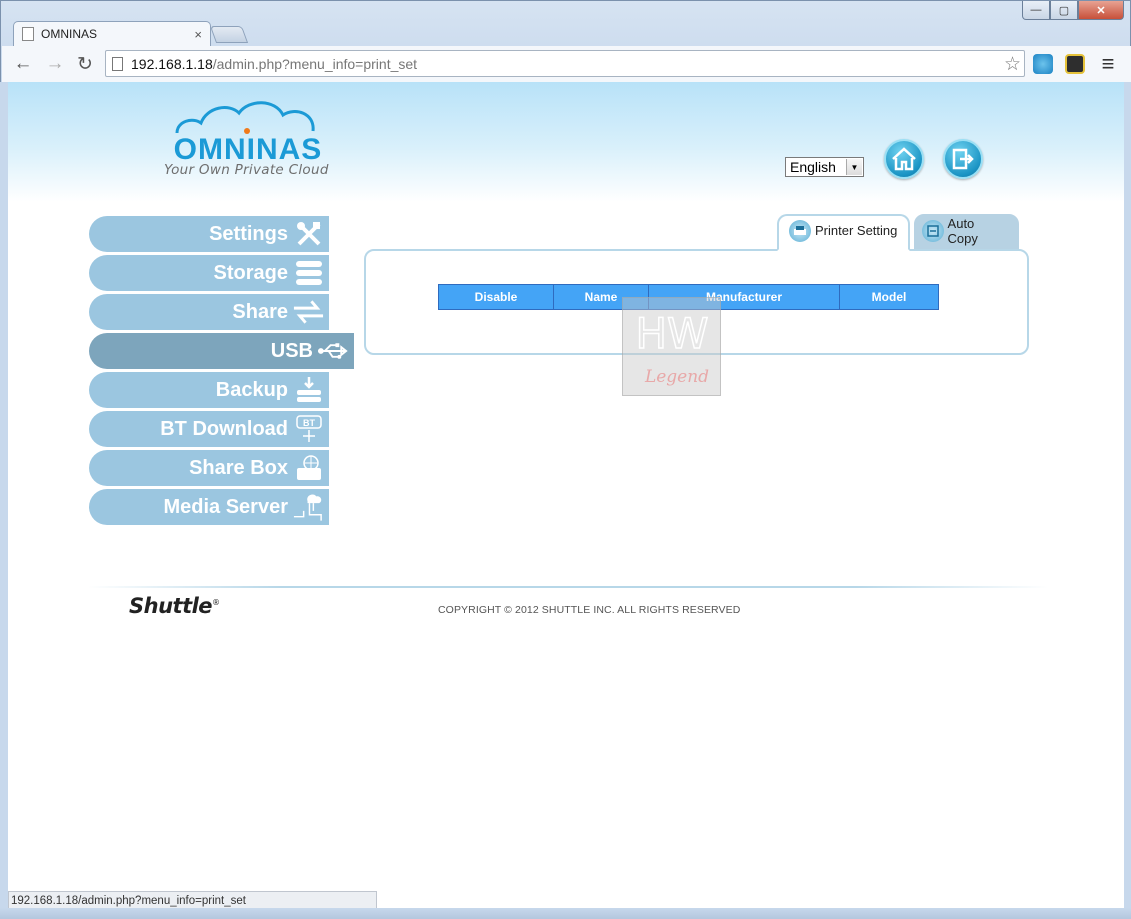 The image size is (1131, 919). Describe the element at coordinates (933, 230) in the screenshot. I see `auto-copy-icon` at that location.